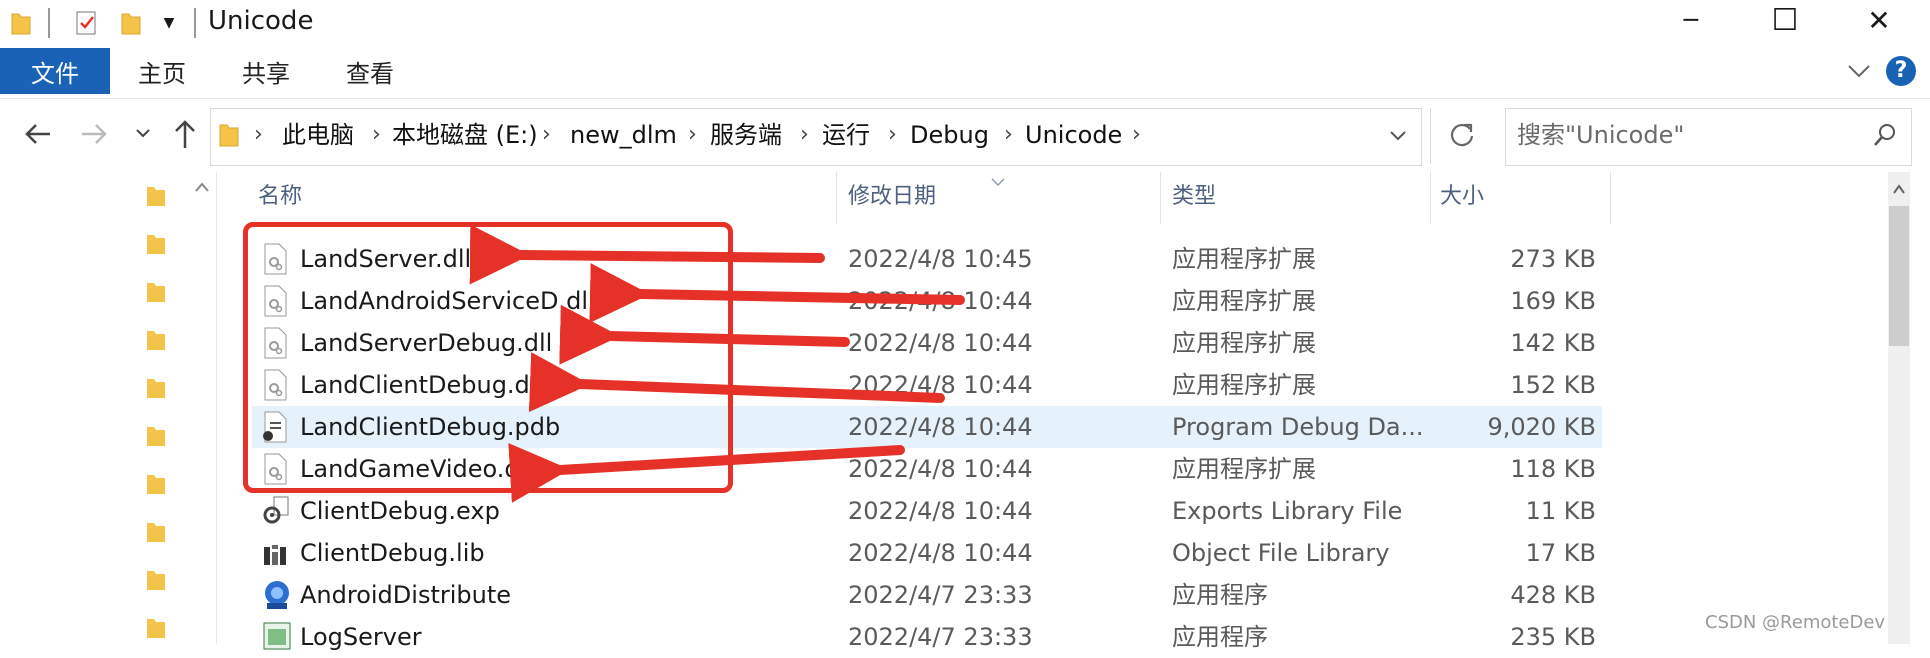  What do you see at coordinates (1795, 622) in the screenshot?
I see `watermark: CSDN @RemoteDev` at bounding box center [1795, 622].